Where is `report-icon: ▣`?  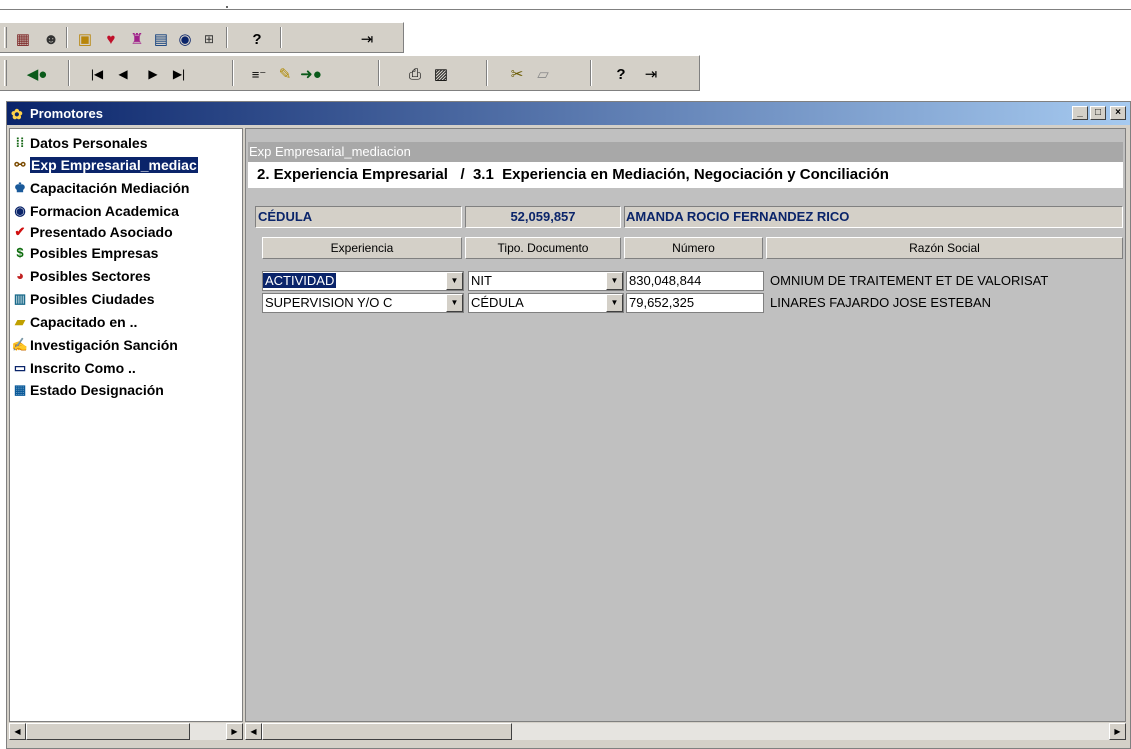 report-icon: ▣ is located at coordinates (85, 39).